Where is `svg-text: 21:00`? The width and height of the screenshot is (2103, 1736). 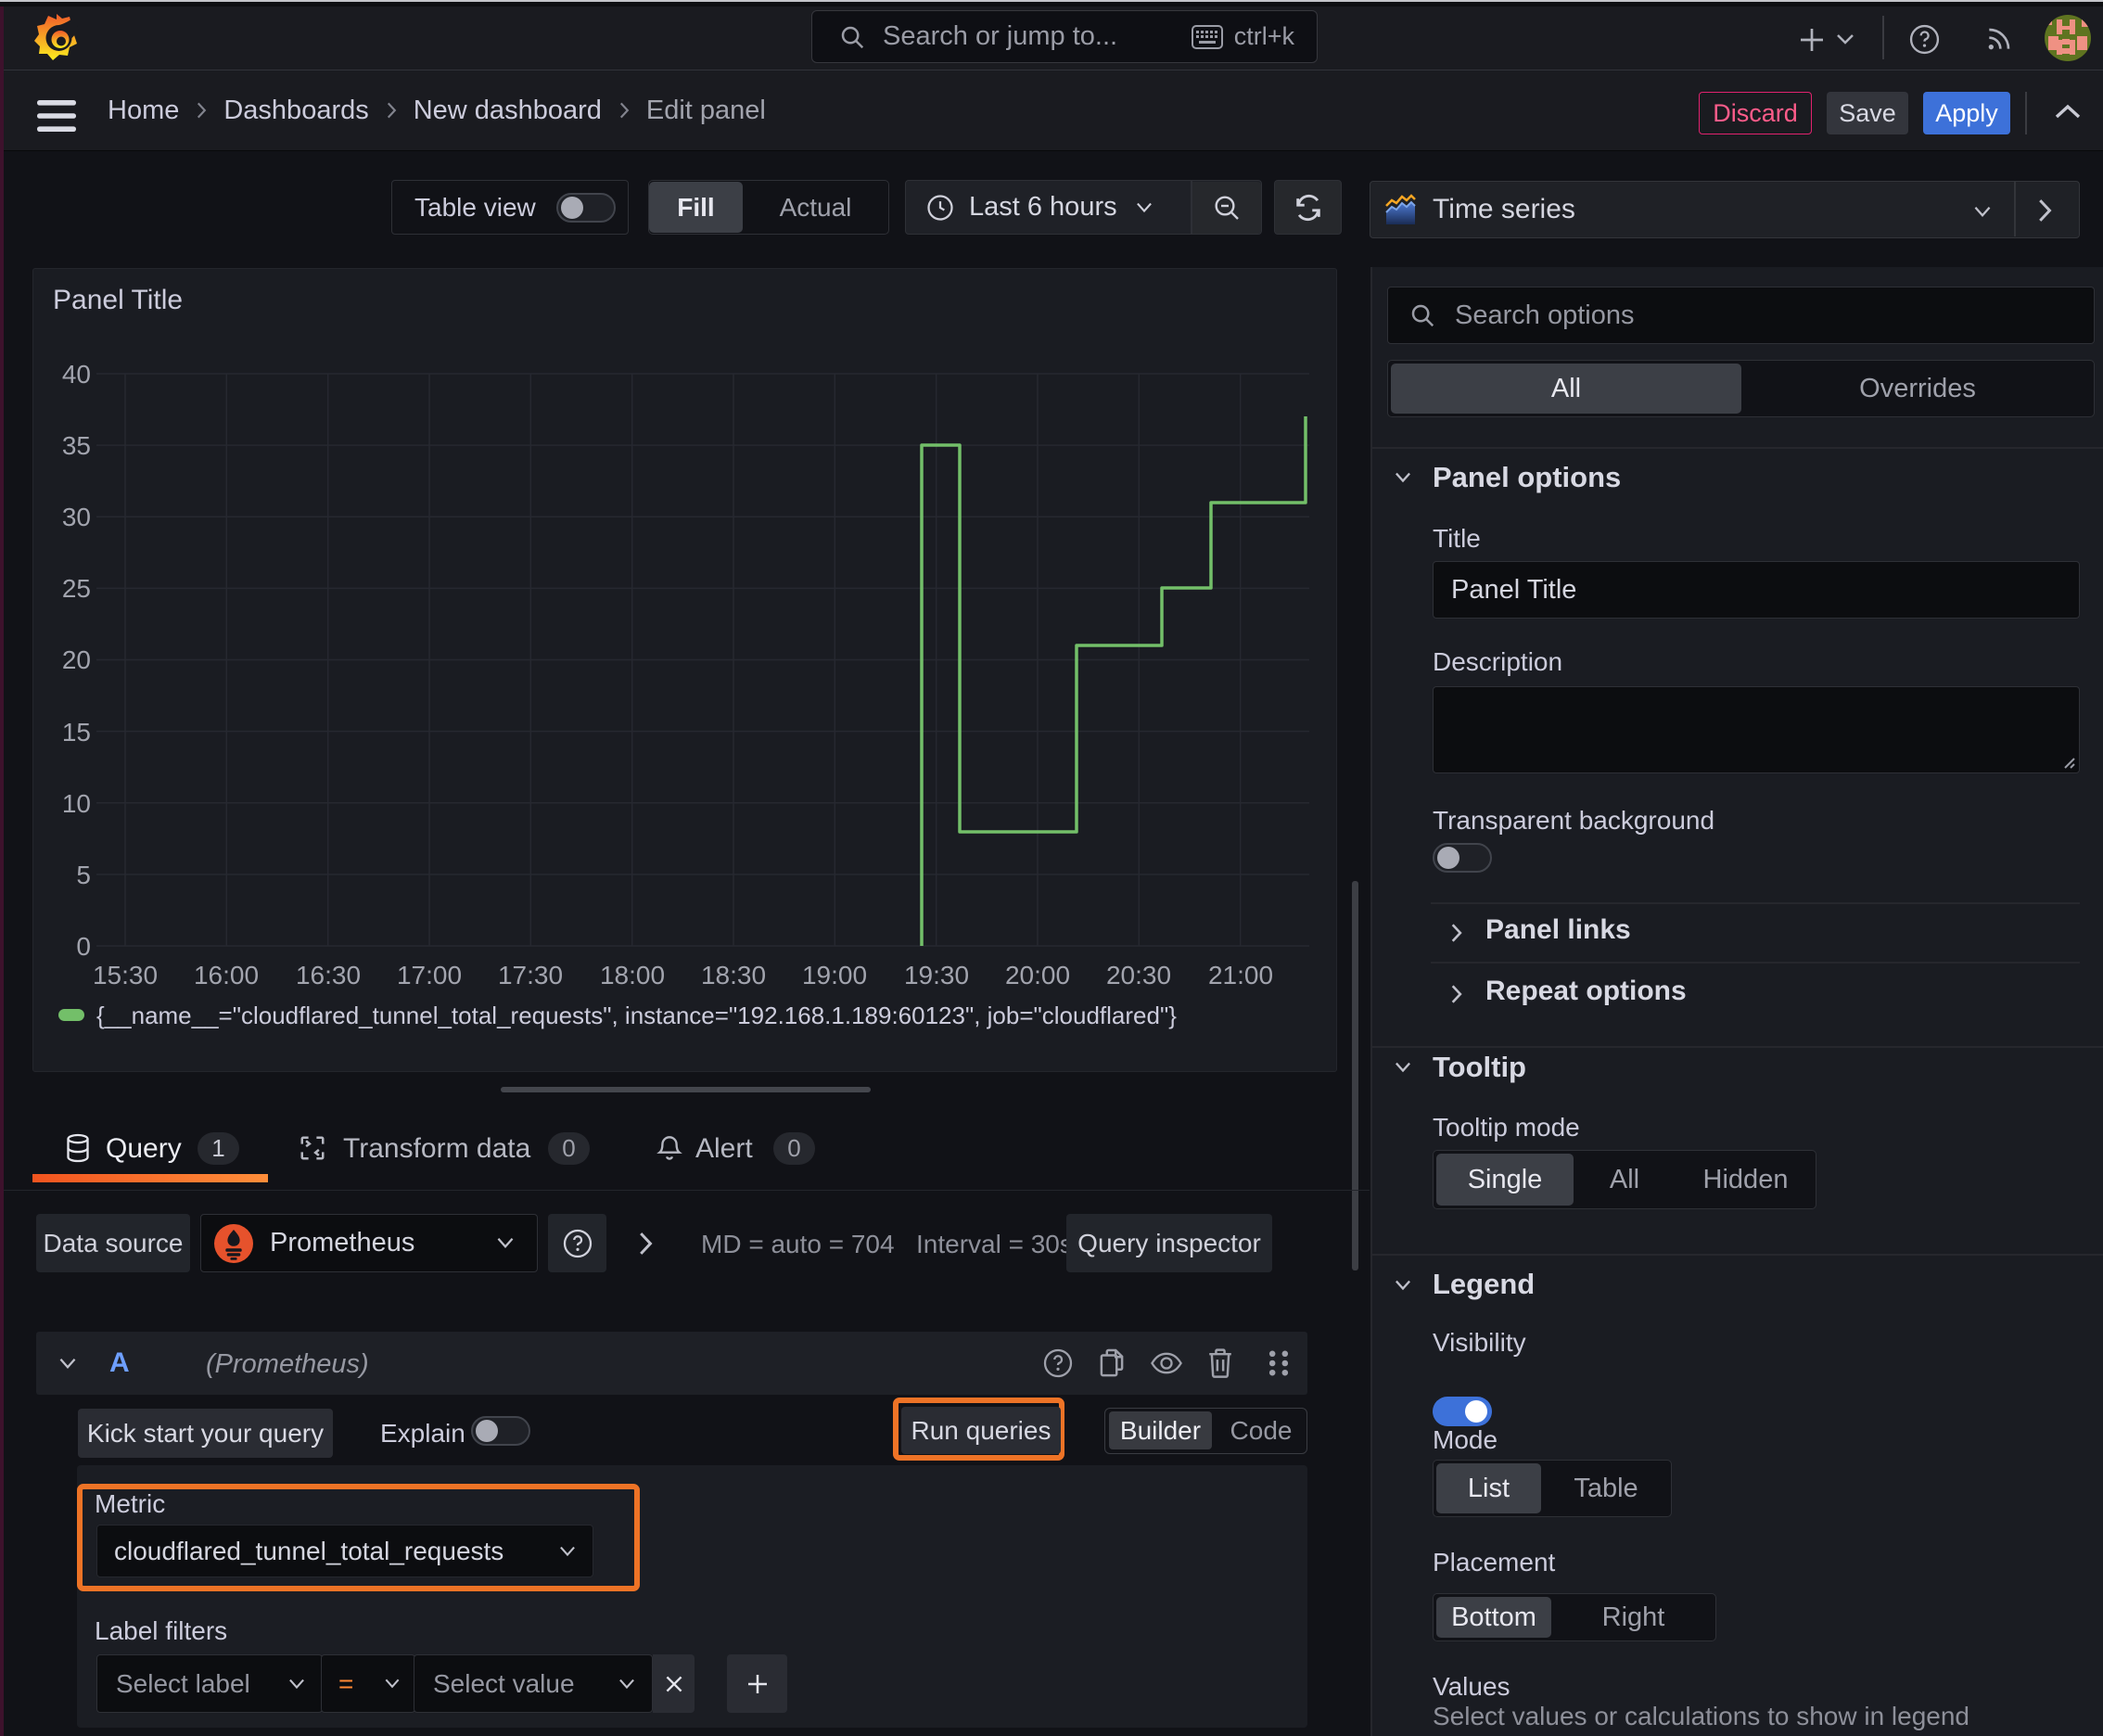 svg-text: 21:00 is located at coordinates (1240, 975).